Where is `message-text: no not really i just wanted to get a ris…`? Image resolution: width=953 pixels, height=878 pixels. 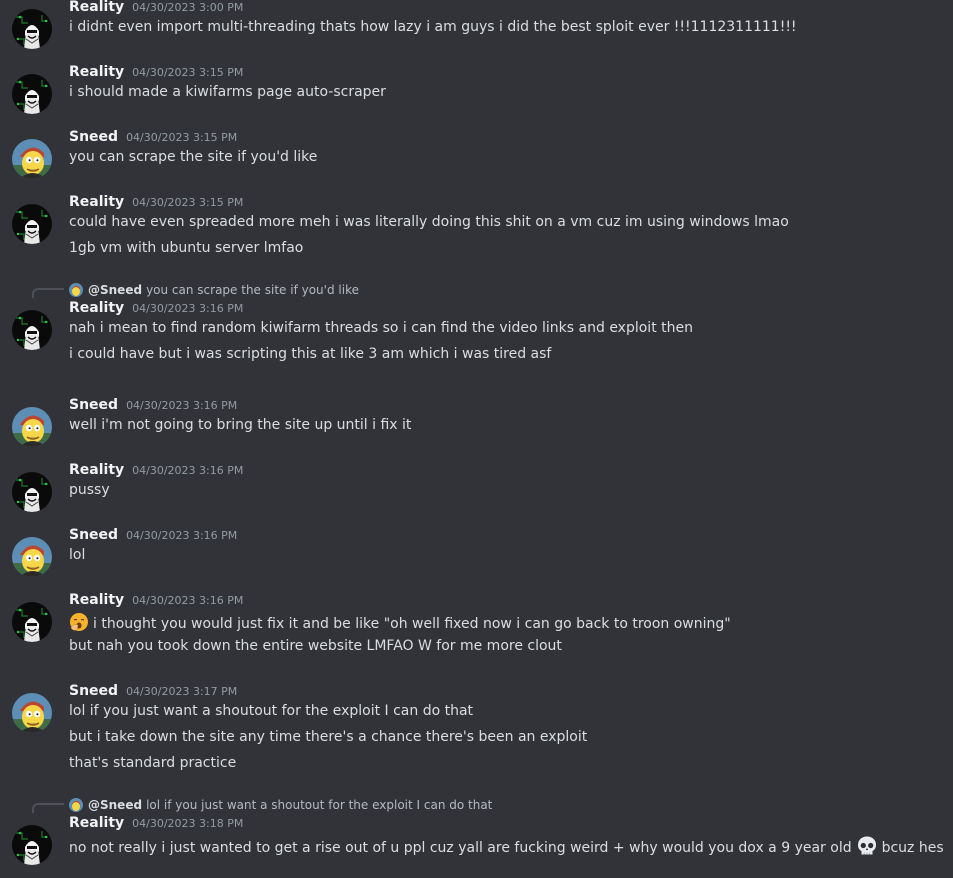
message-text: no not really i just wanted to get a ris… is located at coordinates (506, 848).